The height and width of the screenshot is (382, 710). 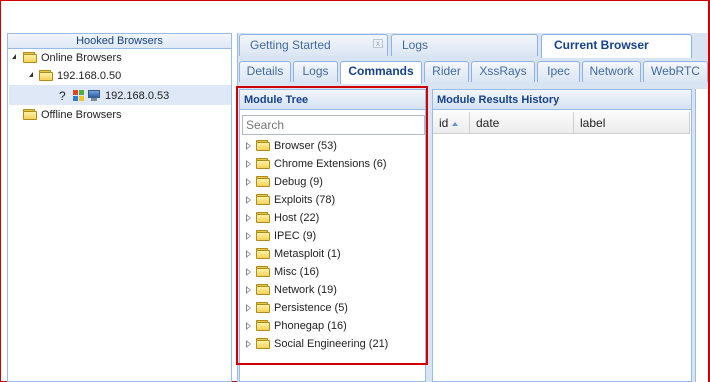 What do you see at coordinates (381, 72) in the screenshot?
I see `subtab-commands: Commands` at bounding box center [381, 72].